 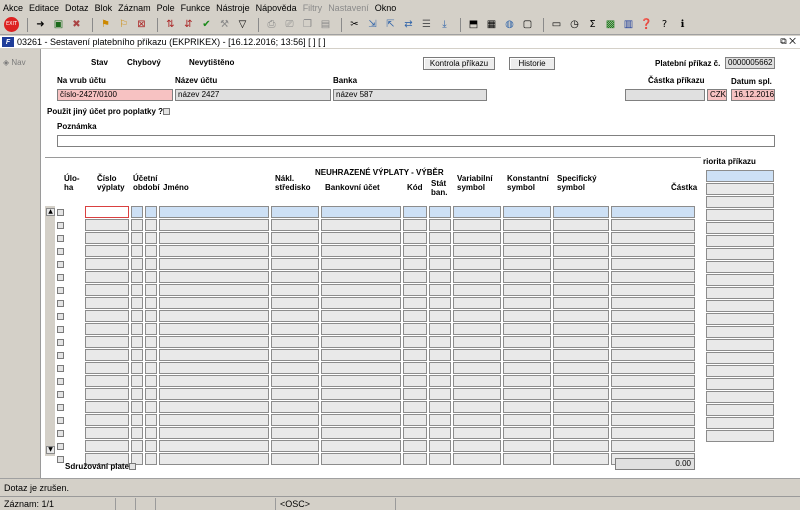 I want to click on menu-item-6: Funkce, so click(x=196, y=8).